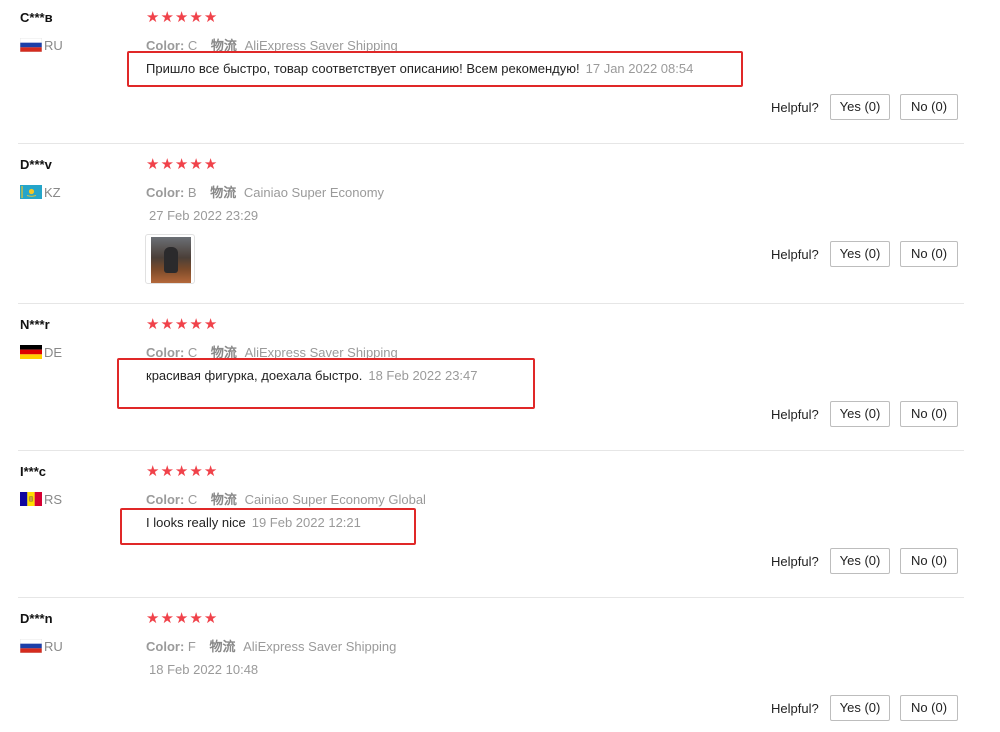  I want to click on review-date: 27 Feb 2022 23:29, so click(204, 215).